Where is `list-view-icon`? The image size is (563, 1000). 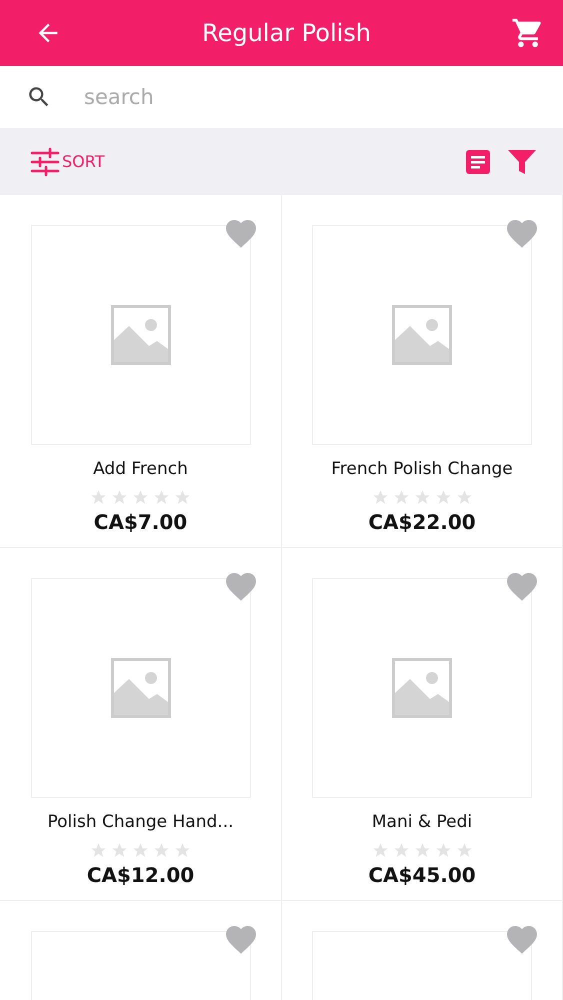
list-view-icon is located at coordinates (478, 161).